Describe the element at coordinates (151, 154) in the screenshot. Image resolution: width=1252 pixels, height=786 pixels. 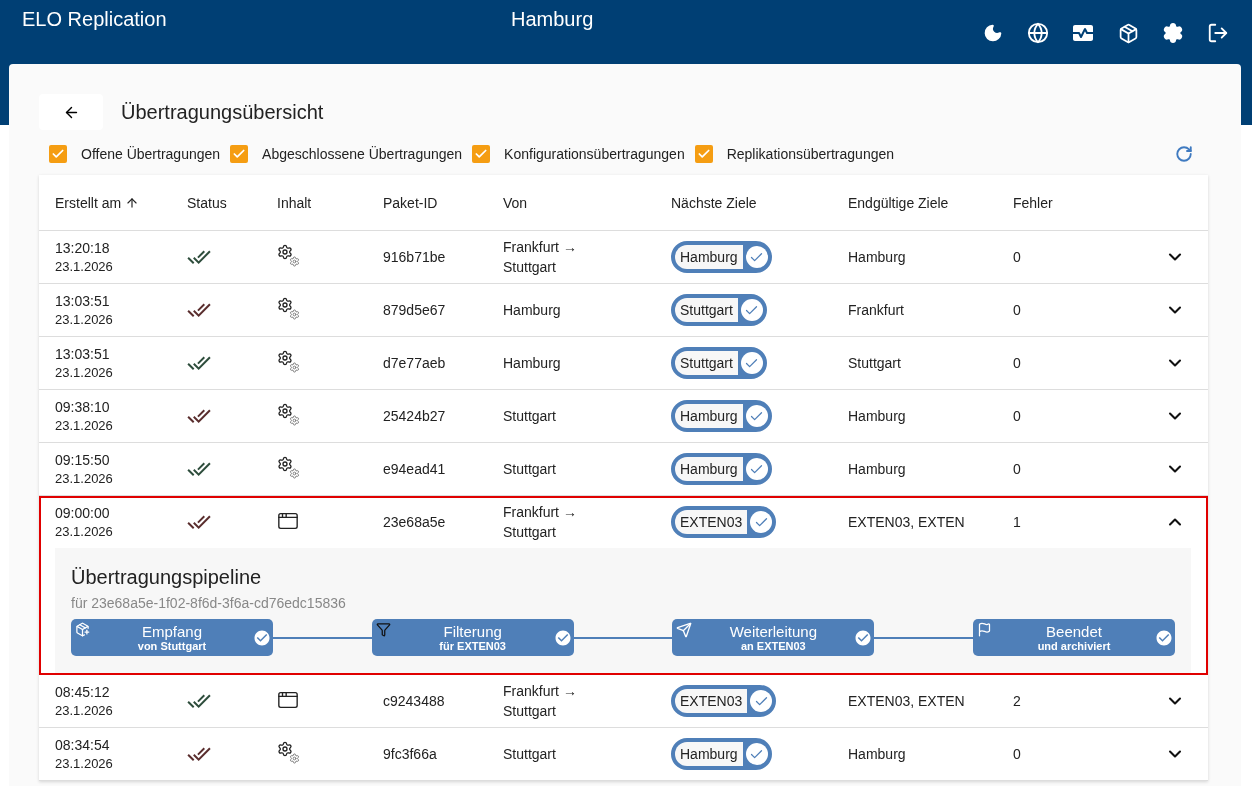
I see `filter-label: Offene Übertragungen` at that location.